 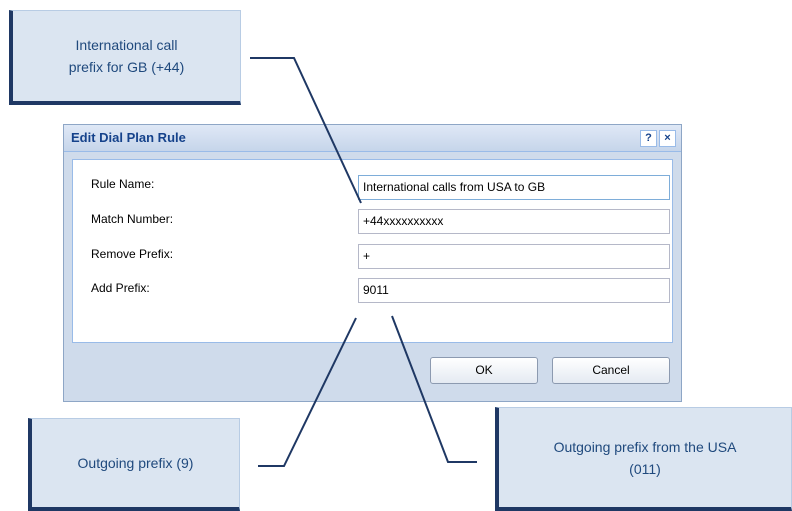 I want to click on connector-usa, so click(x=434, y=389).